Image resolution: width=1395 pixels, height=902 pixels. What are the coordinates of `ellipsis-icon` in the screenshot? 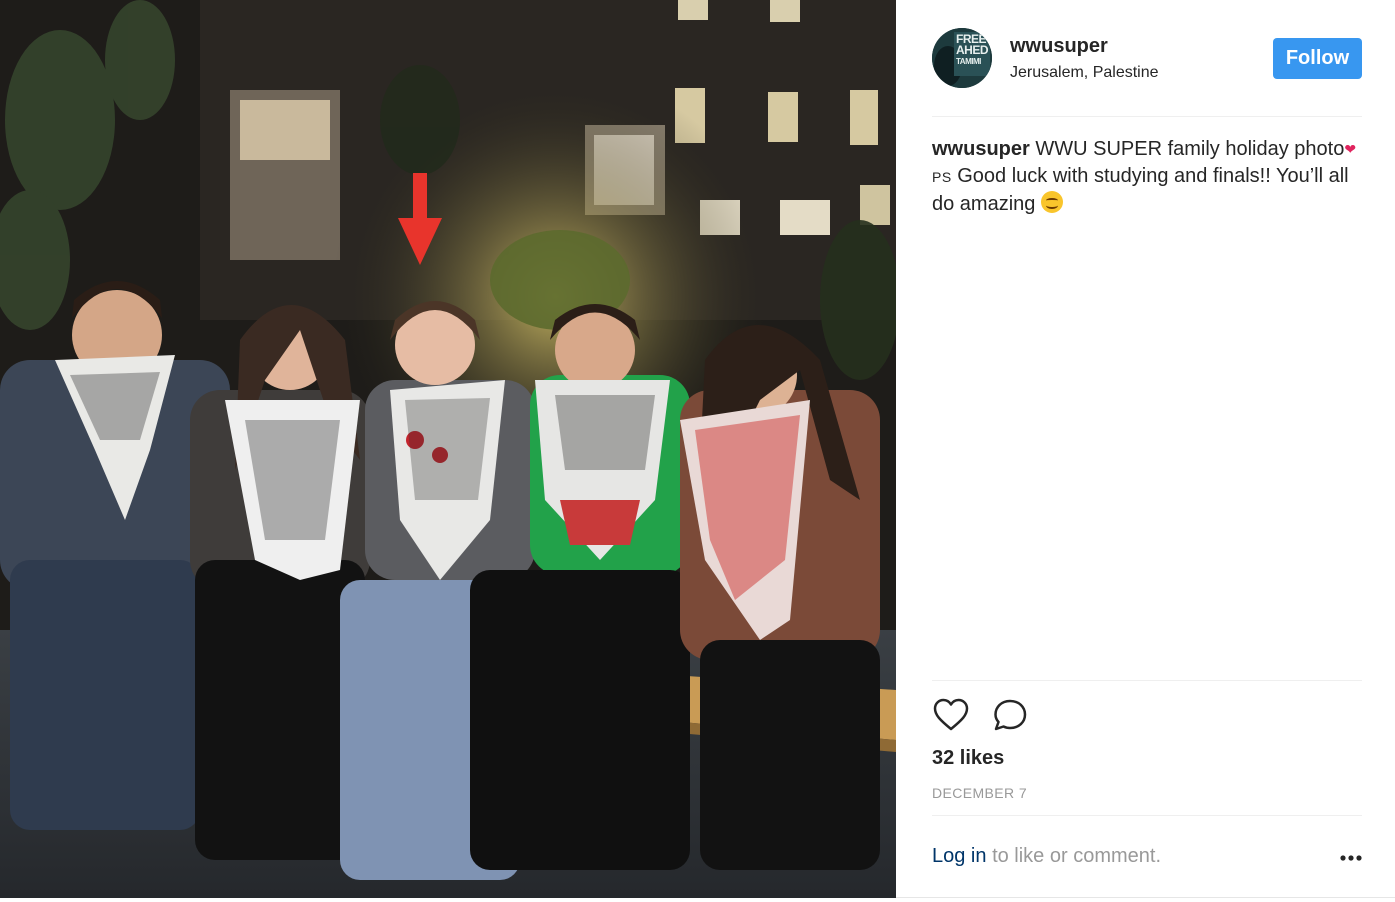 It's located at (1351, 858).